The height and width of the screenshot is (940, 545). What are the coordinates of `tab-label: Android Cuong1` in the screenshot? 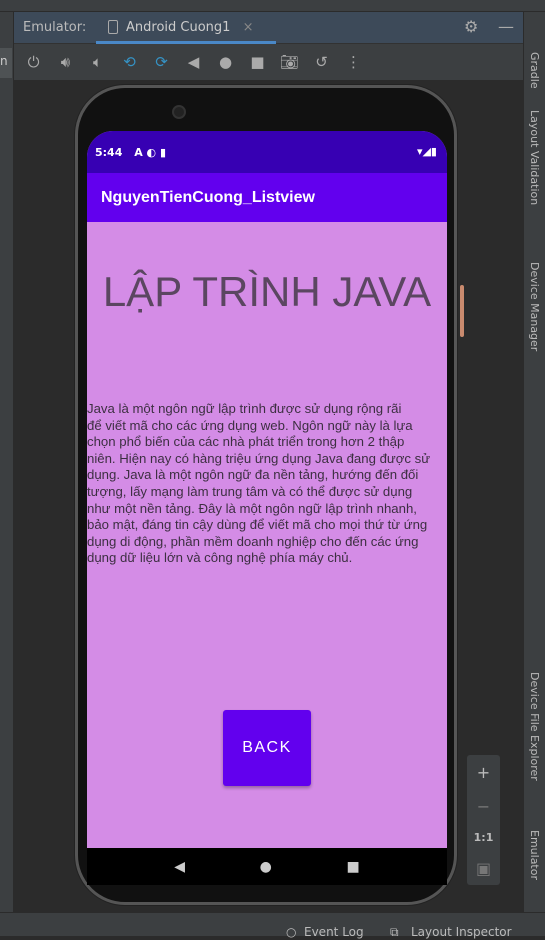 It's located at (178, 27).